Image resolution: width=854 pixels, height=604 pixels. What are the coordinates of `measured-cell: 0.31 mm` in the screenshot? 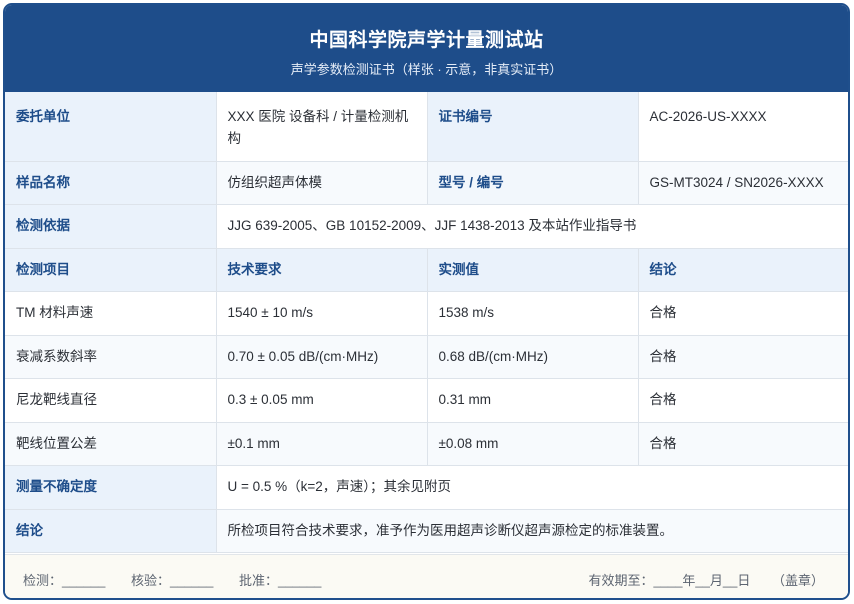 It's located at (533, 400).